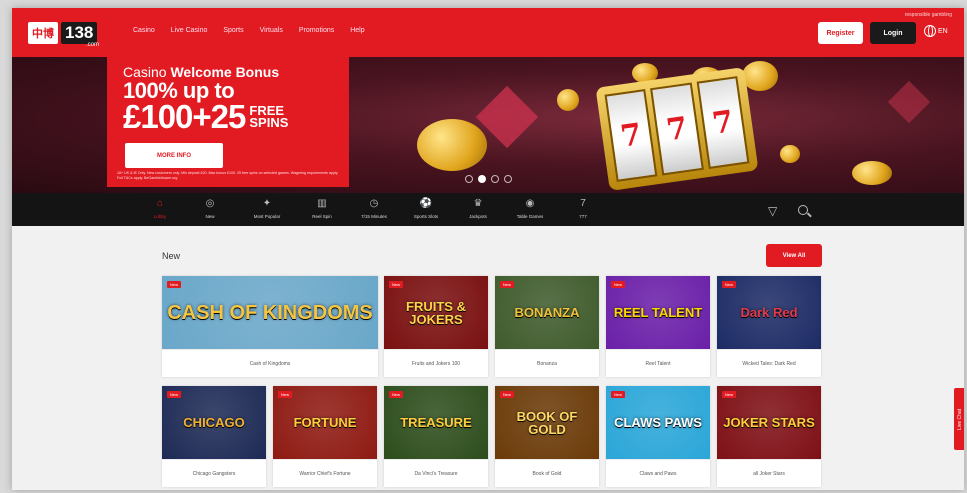 The height and width of the screenshot is (493, 967). What do you see at coordinates (189, 30) in the screenshot?
I see `nav-live-casino: Live Casino` at bounding box center [189, 30].